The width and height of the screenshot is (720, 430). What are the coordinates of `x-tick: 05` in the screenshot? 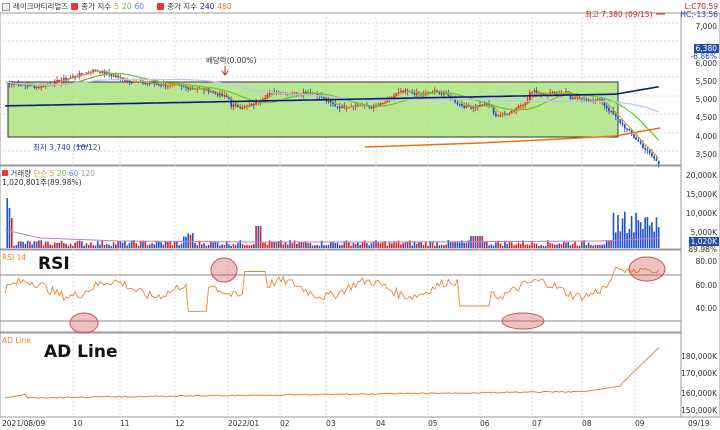 It's located at (433, 423).